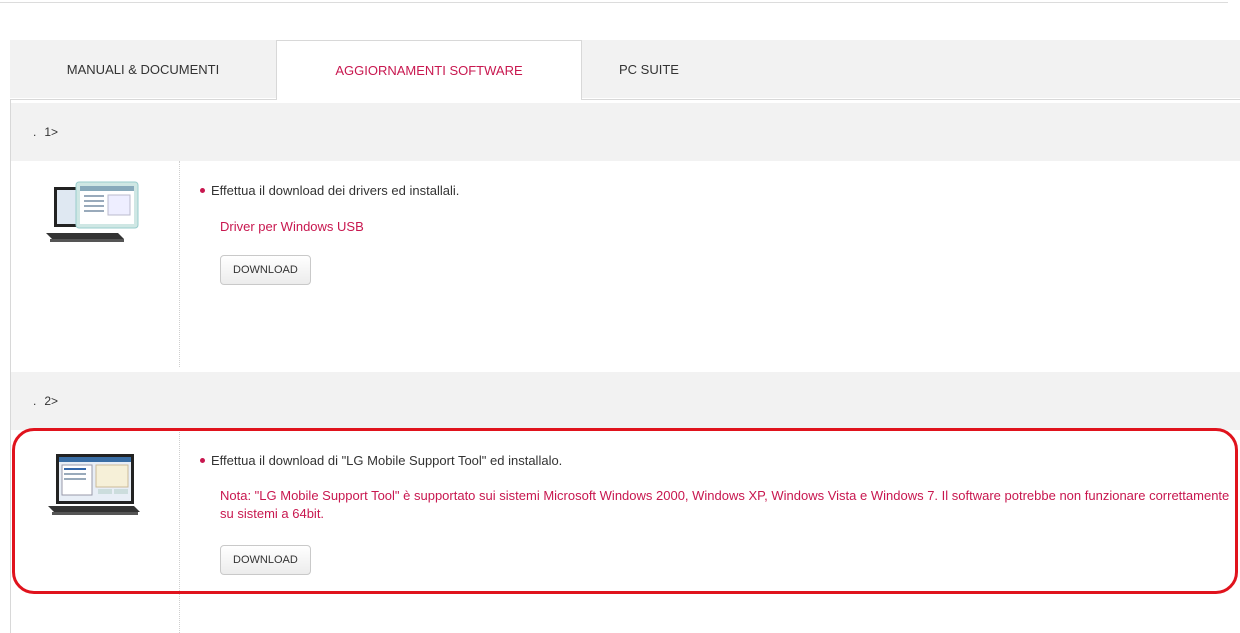 This screenshot has width=1240, height=633. What do you see at coordinates (625, 132) in the screenshot?
I see `step-1-header: . 1>` at bounding box center [625, 132].